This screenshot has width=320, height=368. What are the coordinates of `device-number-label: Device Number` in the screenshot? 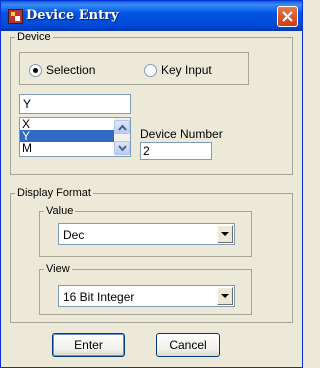 It's located at (181, 134).